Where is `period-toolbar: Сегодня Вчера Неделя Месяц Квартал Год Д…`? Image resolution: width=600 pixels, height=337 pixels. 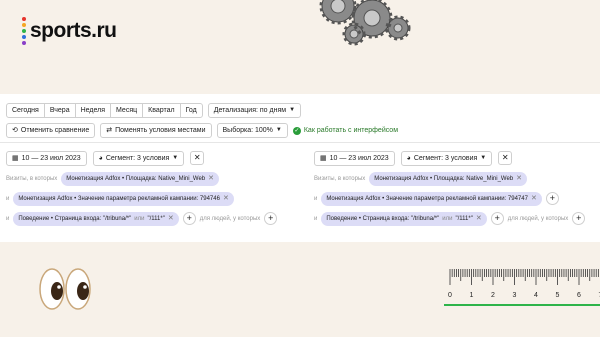
period-toolbar: Сегодня Вчера Неделя Месяц Квартал Год Д… is located at coordinates (154, 110).